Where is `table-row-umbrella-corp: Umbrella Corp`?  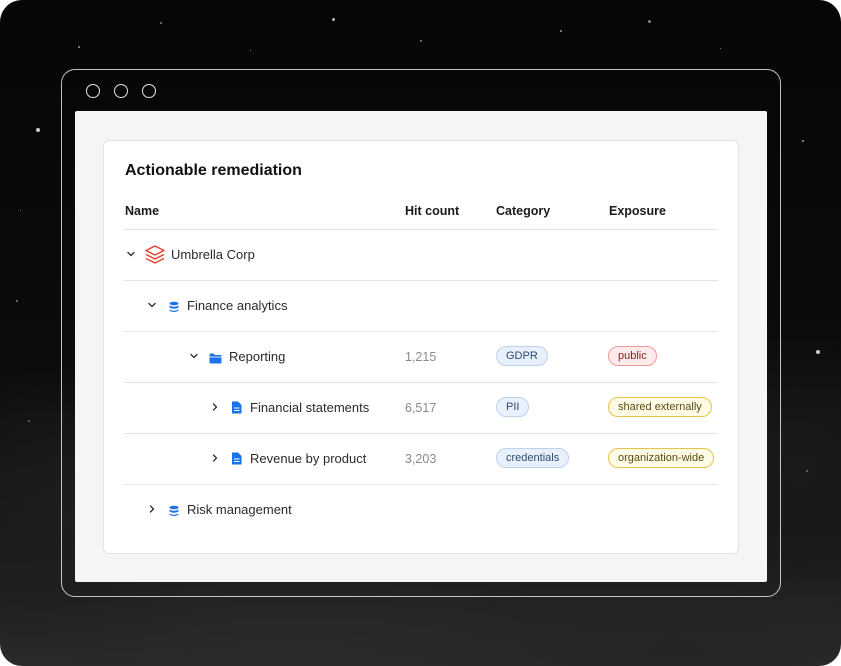 table-row-umbrella-corp: Umbrella Corp is located at coordinates (421, 254).